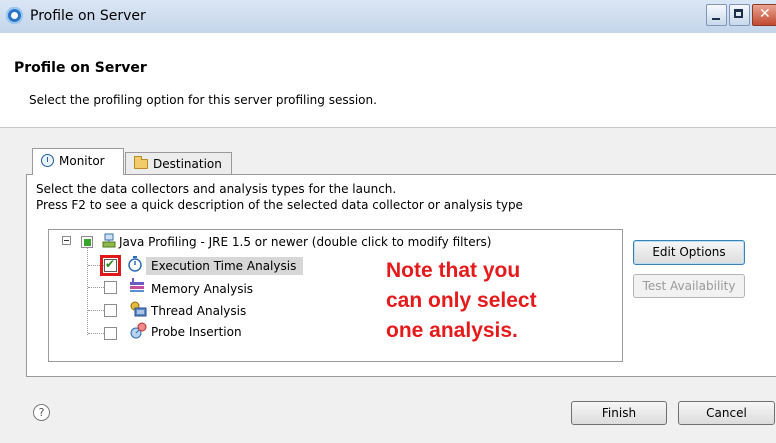 This screenshot has height=443, width=776. Describe the element at coordinates (14, 15) in the screenshot. I see `app-icon` at that location.